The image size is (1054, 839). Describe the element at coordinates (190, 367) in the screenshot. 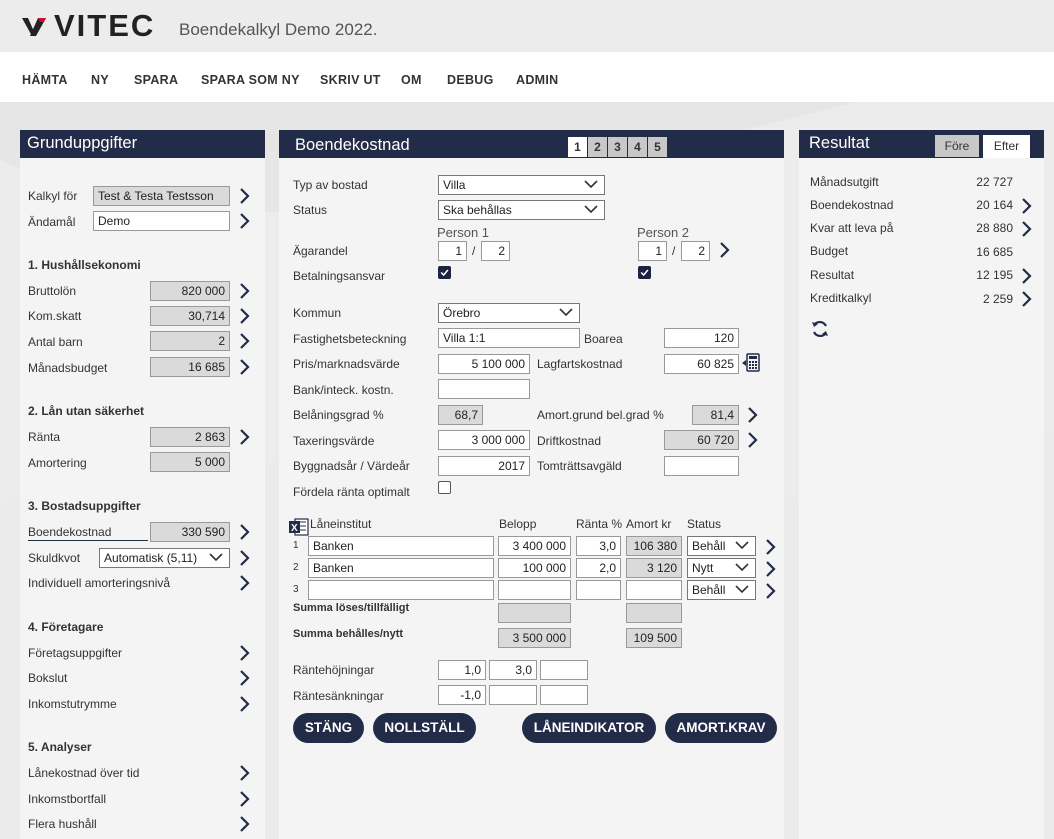

I see `manadsbudget-field: 16 685` at that location.